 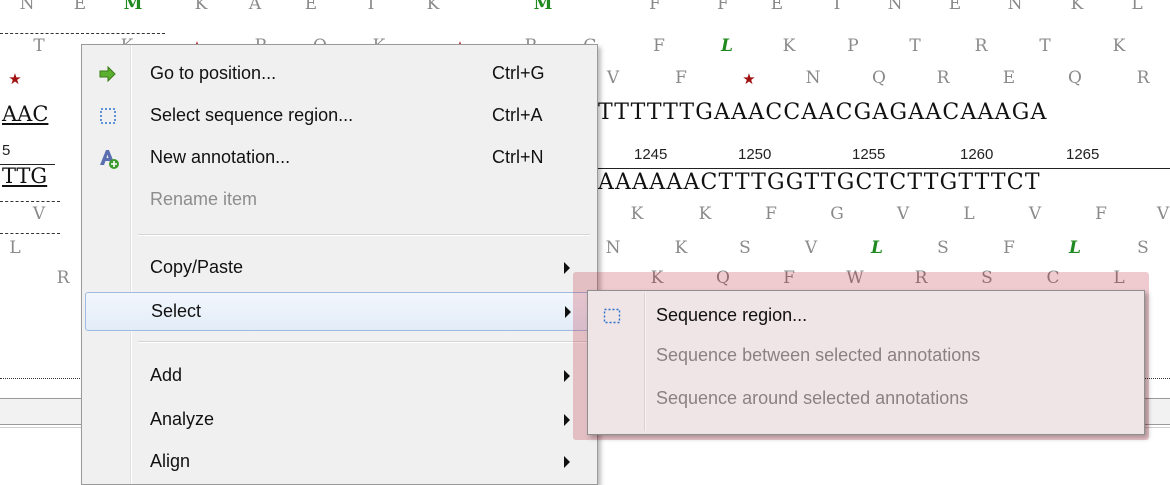 I want to click on menu-item-add: Add, so click(x=339, y=376).